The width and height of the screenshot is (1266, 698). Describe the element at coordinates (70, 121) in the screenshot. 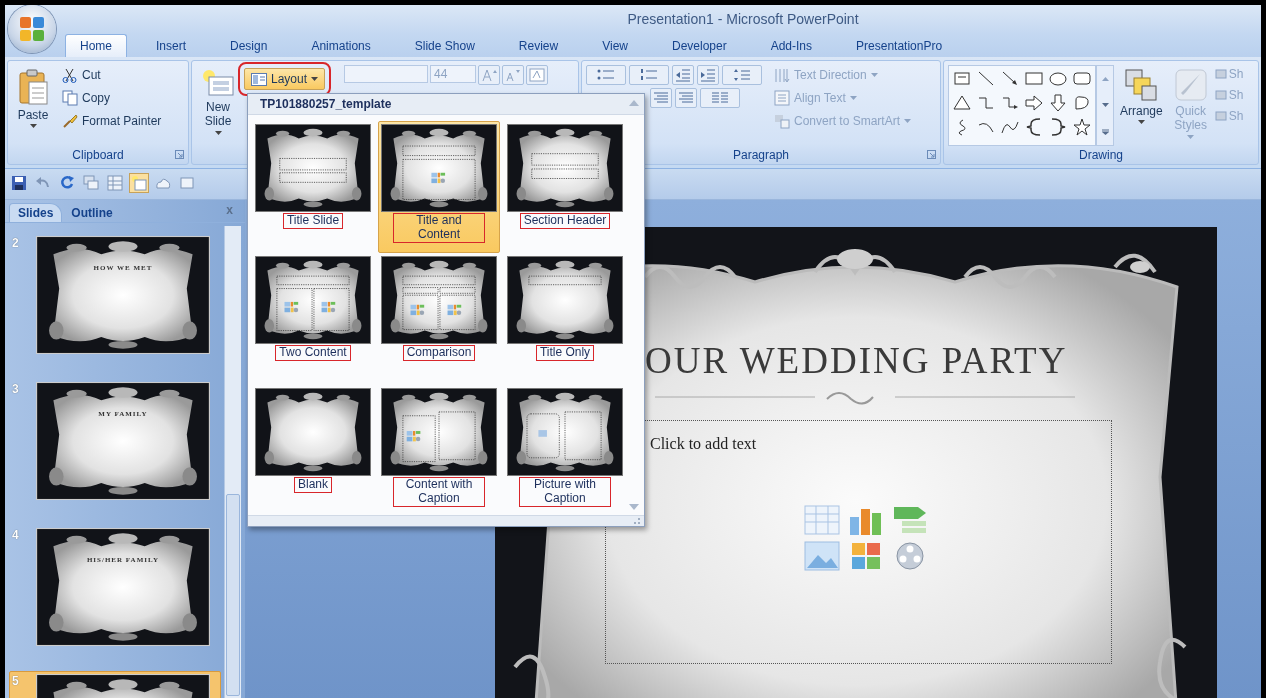

I see `paintbrush-icon` at that location.